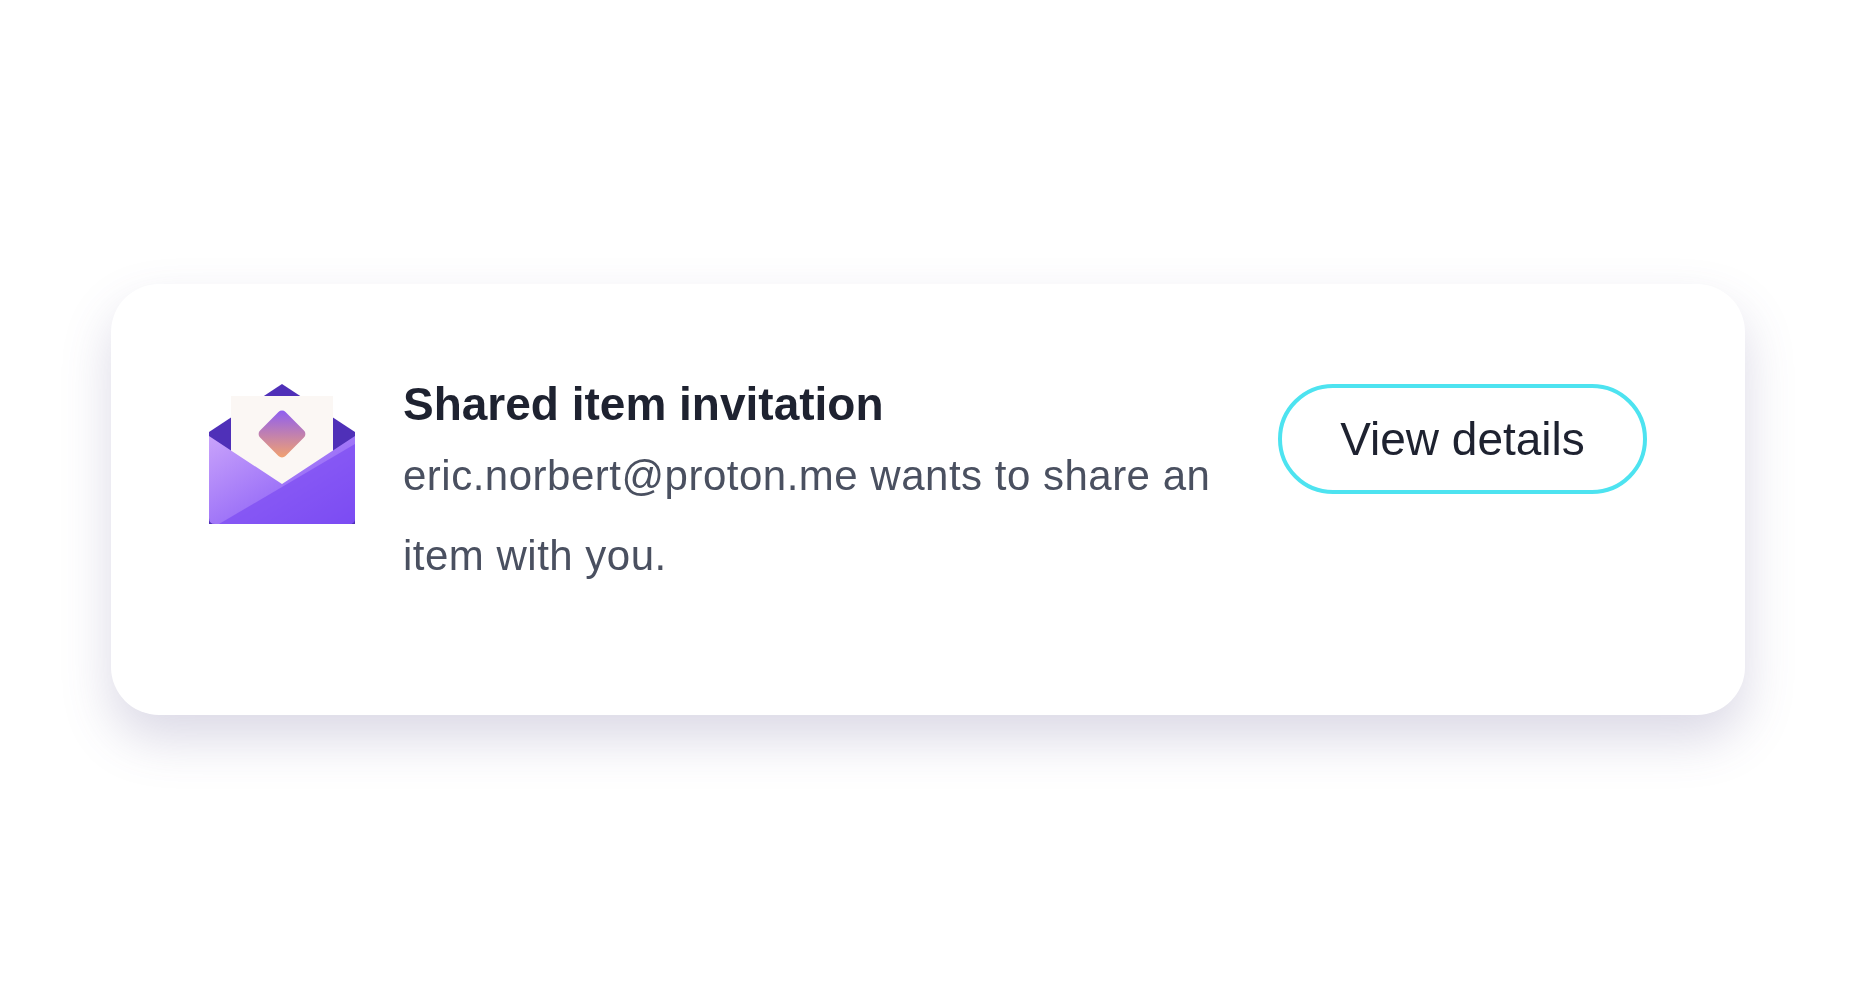 Image resolution: width=1856 pixels, height=1000 pixels. What do you see at coordinates (644, 404) in the screenshot?
I see `notification-title: Shared item invitation` at bounding box center [644, 404].